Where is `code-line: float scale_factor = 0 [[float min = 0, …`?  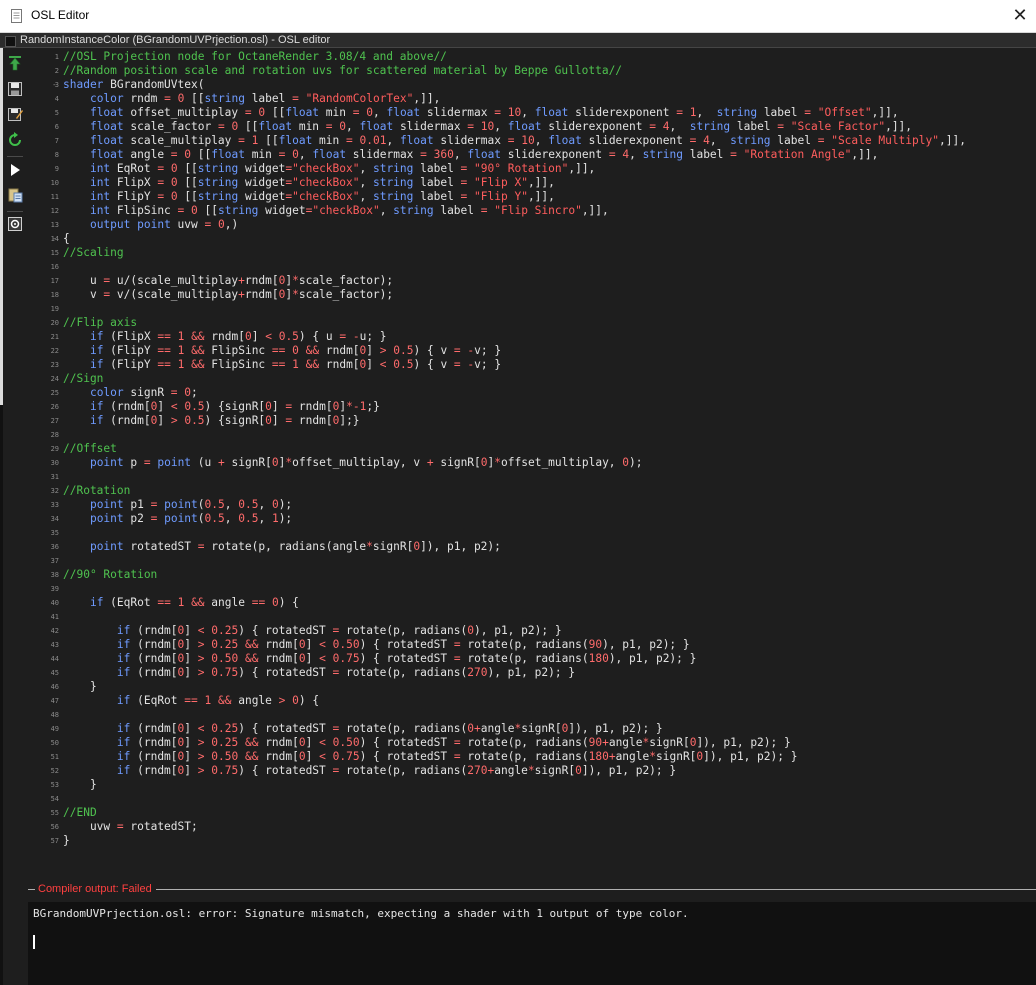 code-line: float scale_factor = 0 [[float min = 0, … is located at coordinates (487, 127).